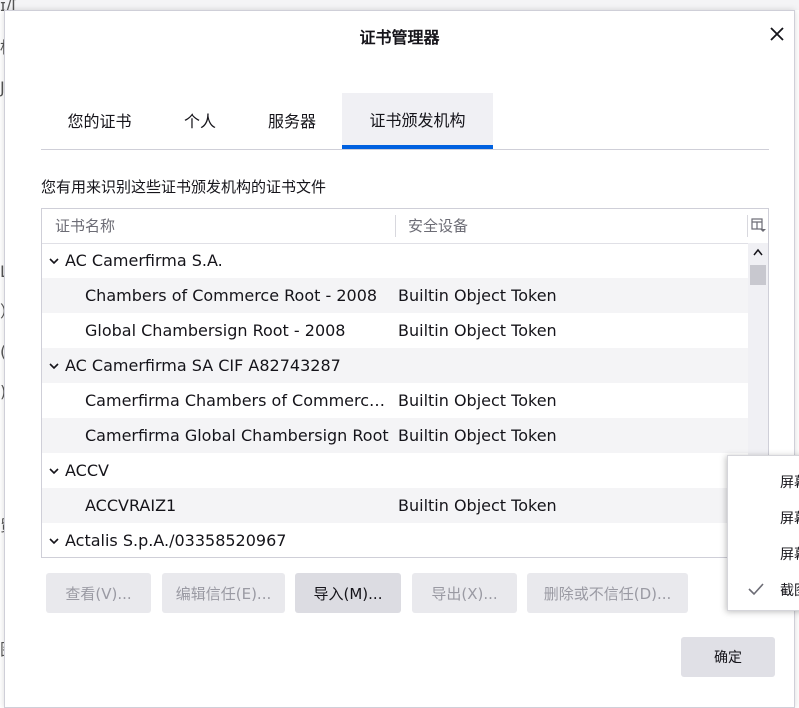  Describe the element at coordinates (417, 121) in the screenshot. I see `tab-authorities: 证书颁发机构` at that location.